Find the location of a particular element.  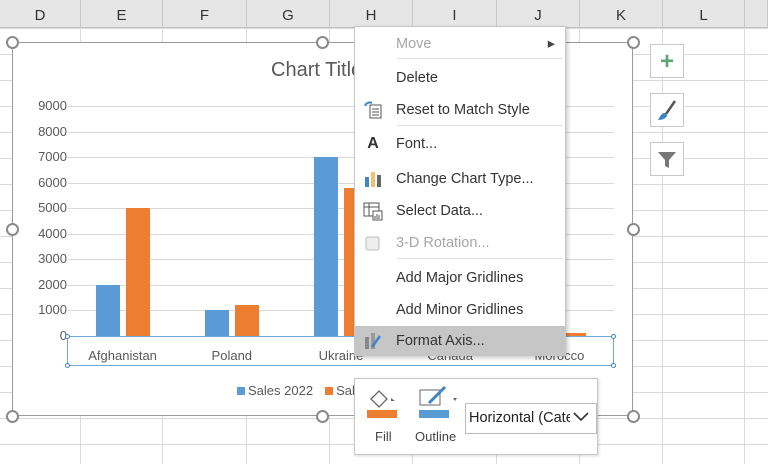

legend-item-0: Sales 2022 is located at coordinates (275, 390).